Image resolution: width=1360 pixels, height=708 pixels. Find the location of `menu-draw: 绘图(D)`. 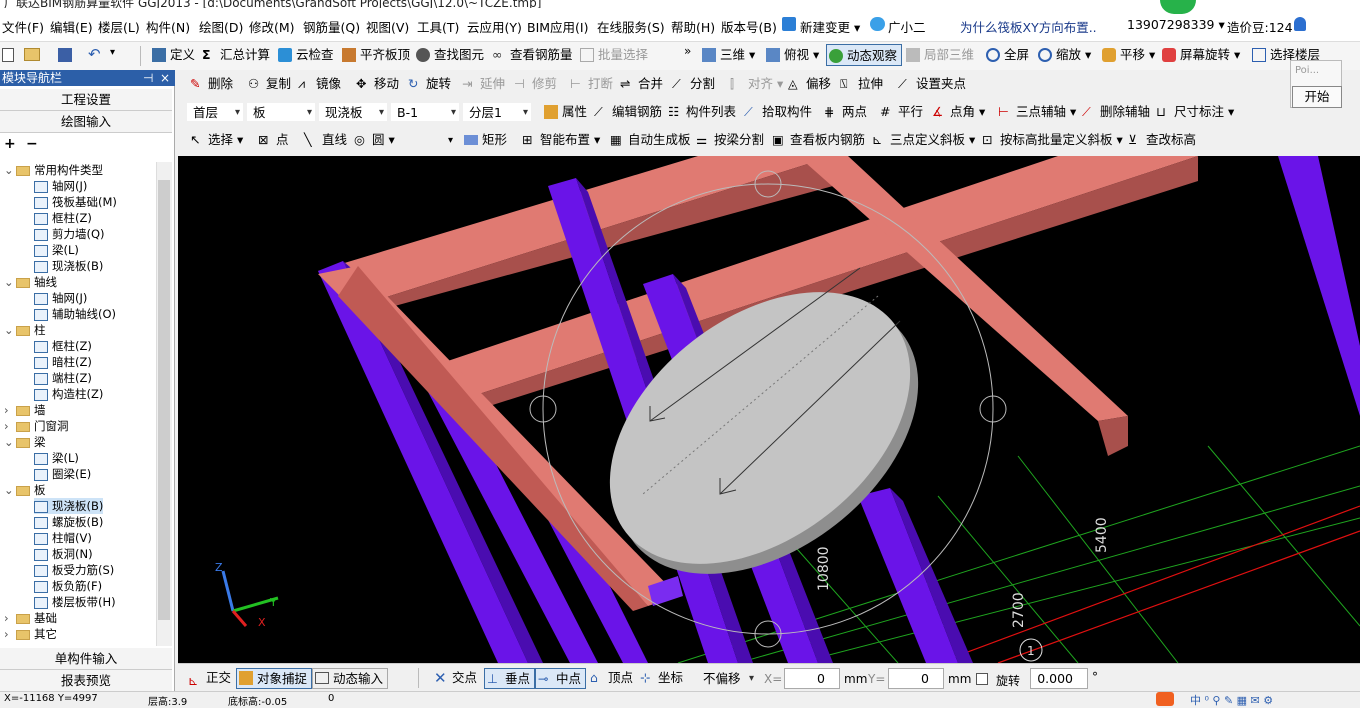

menu-draw: 绘图(D) is located at coordinates (221, 26).